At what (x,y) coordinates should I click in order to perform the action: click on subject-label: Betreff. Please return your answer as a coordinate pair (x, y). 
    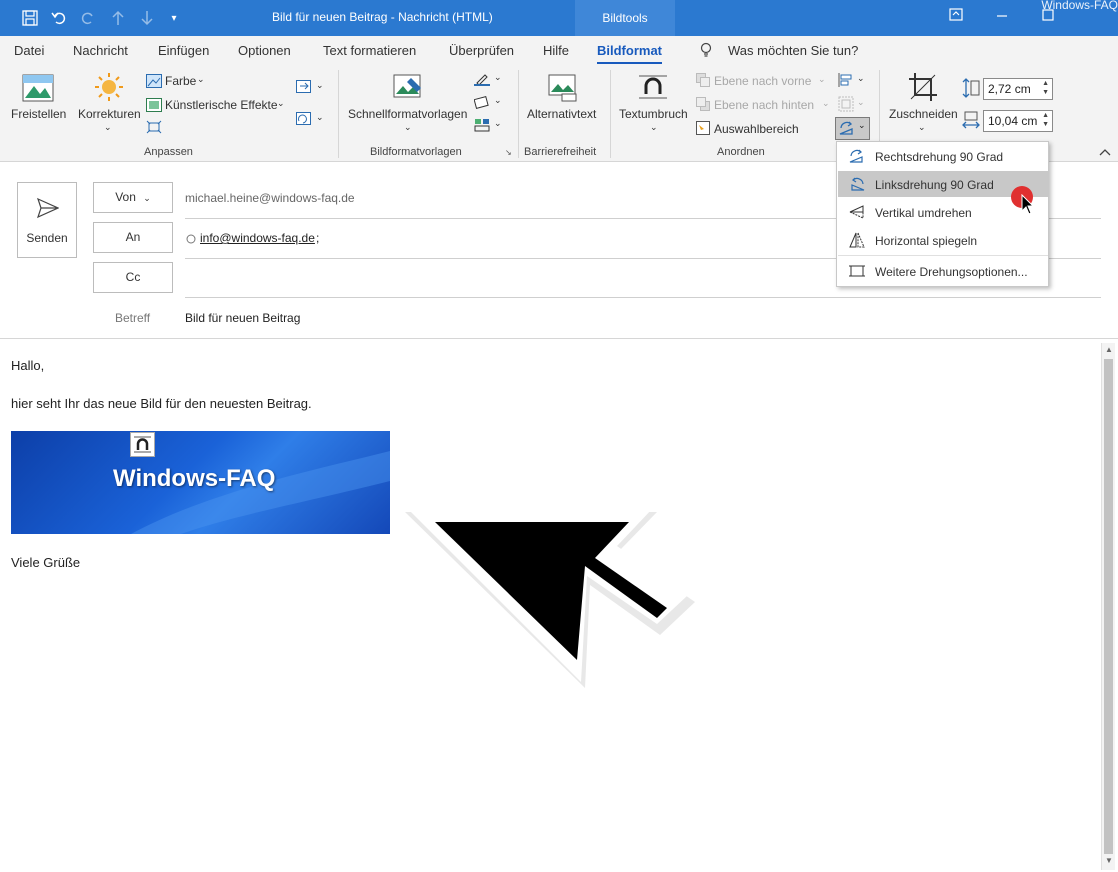
    Looking at the image, I should click on (133, 318).